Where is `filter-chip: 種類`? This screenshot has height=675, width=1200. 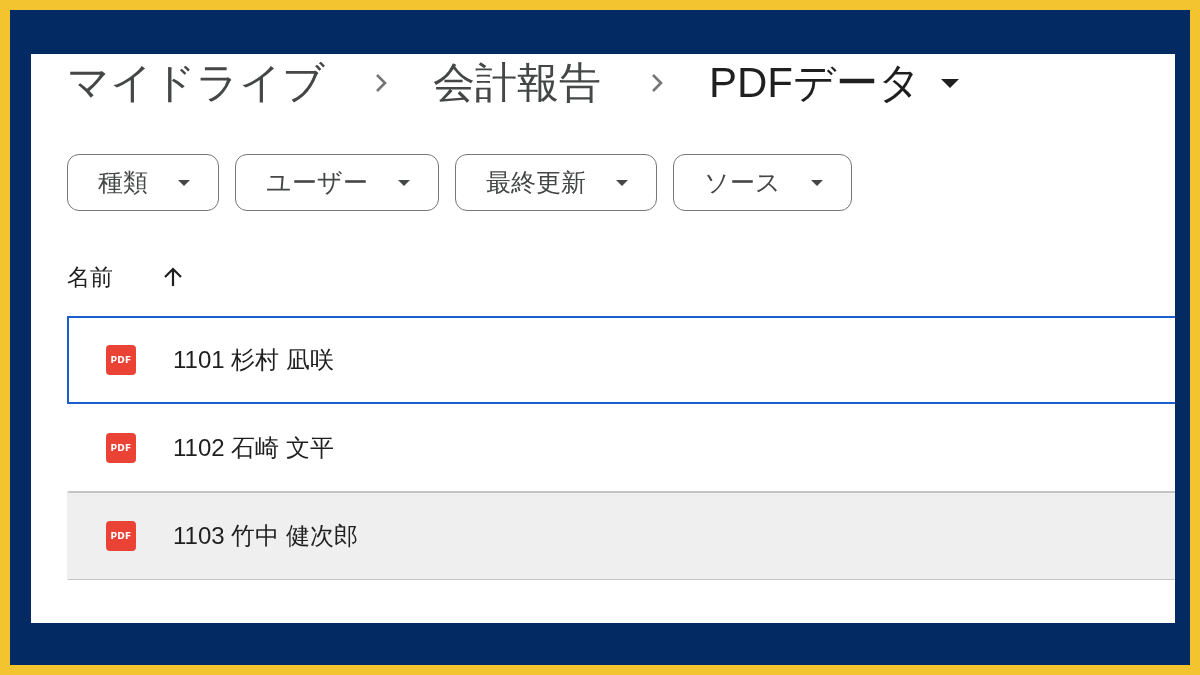
filter-chip: 種類 is located at coordinates (143, 182).